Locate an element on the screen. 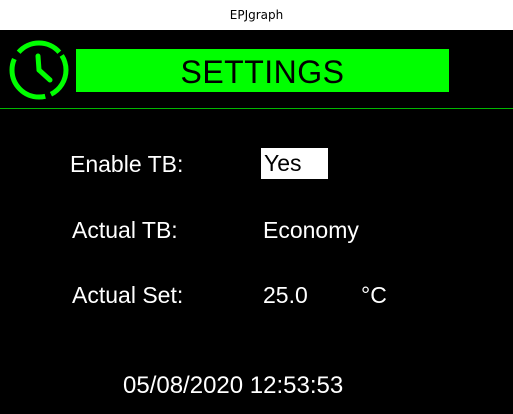 This screenshot has height=414, width=513. actual-tb-value: Economy is located at coordinates (311, 230).